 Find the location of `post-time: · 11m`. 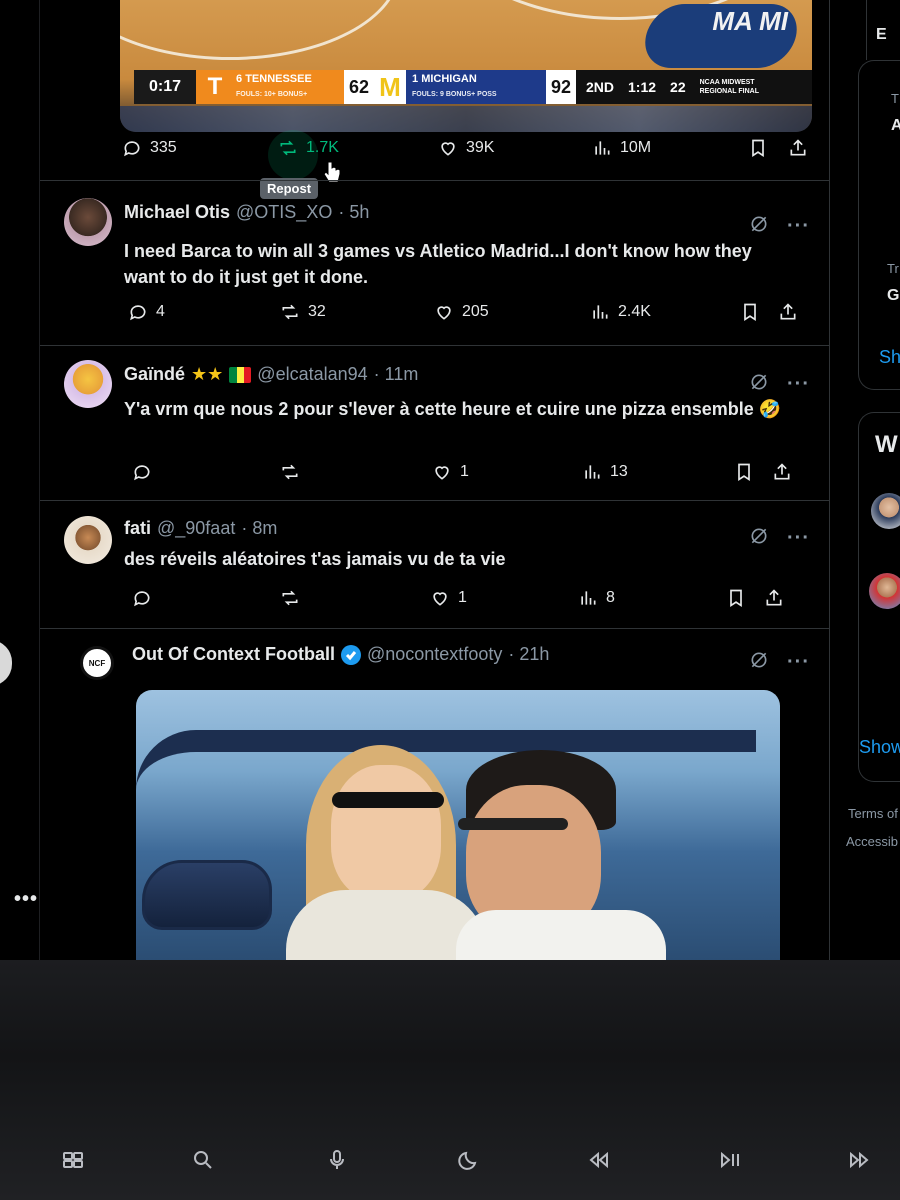

post-time: · 11m is located at coordinates (396, 374).